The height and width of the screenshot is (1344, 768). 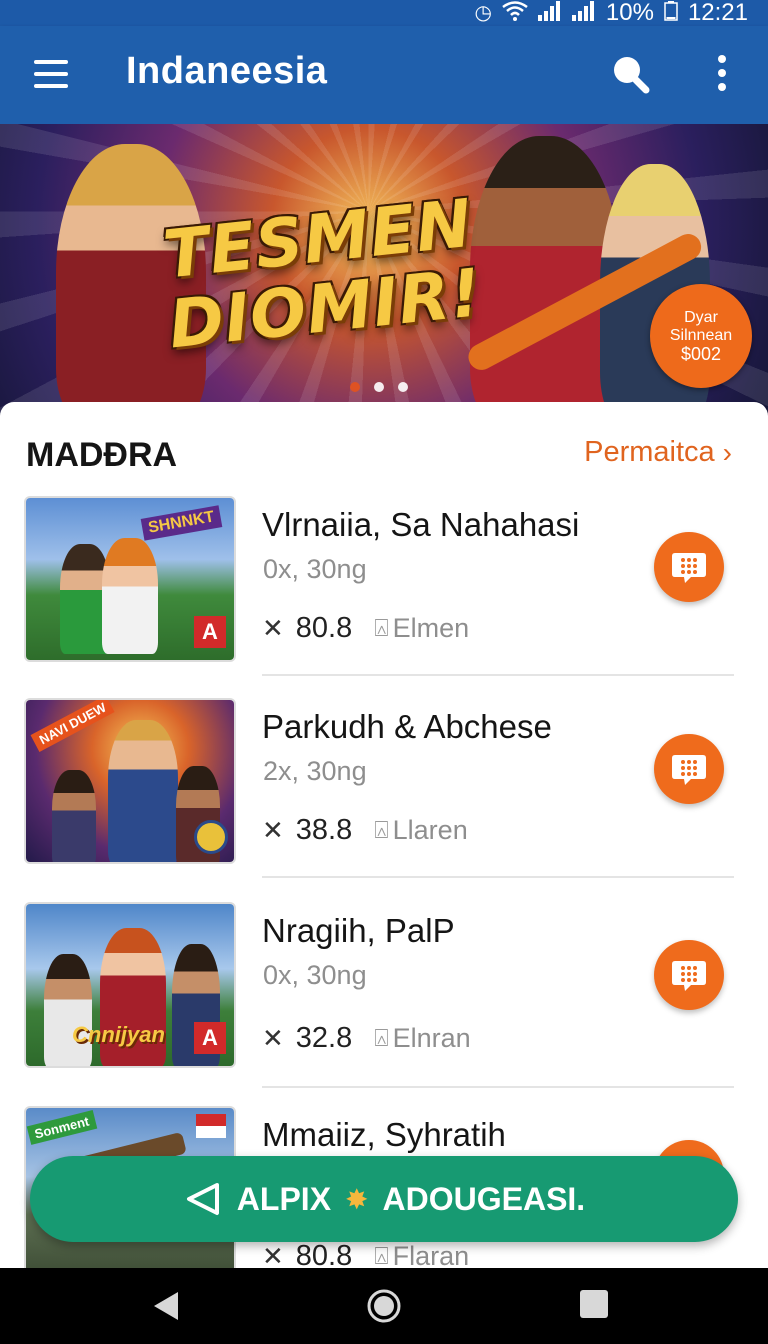 What do you see at coordinates (549, 13) in the screenshot?
I see `signal-icon` at bounding box center [549, 13].